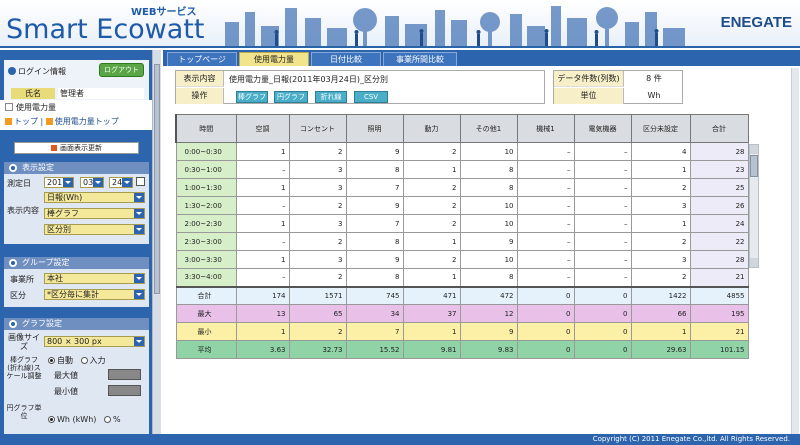  Describe the element at coordinates (51, 360) in the screenshot. I see `auto-radio` at that location.